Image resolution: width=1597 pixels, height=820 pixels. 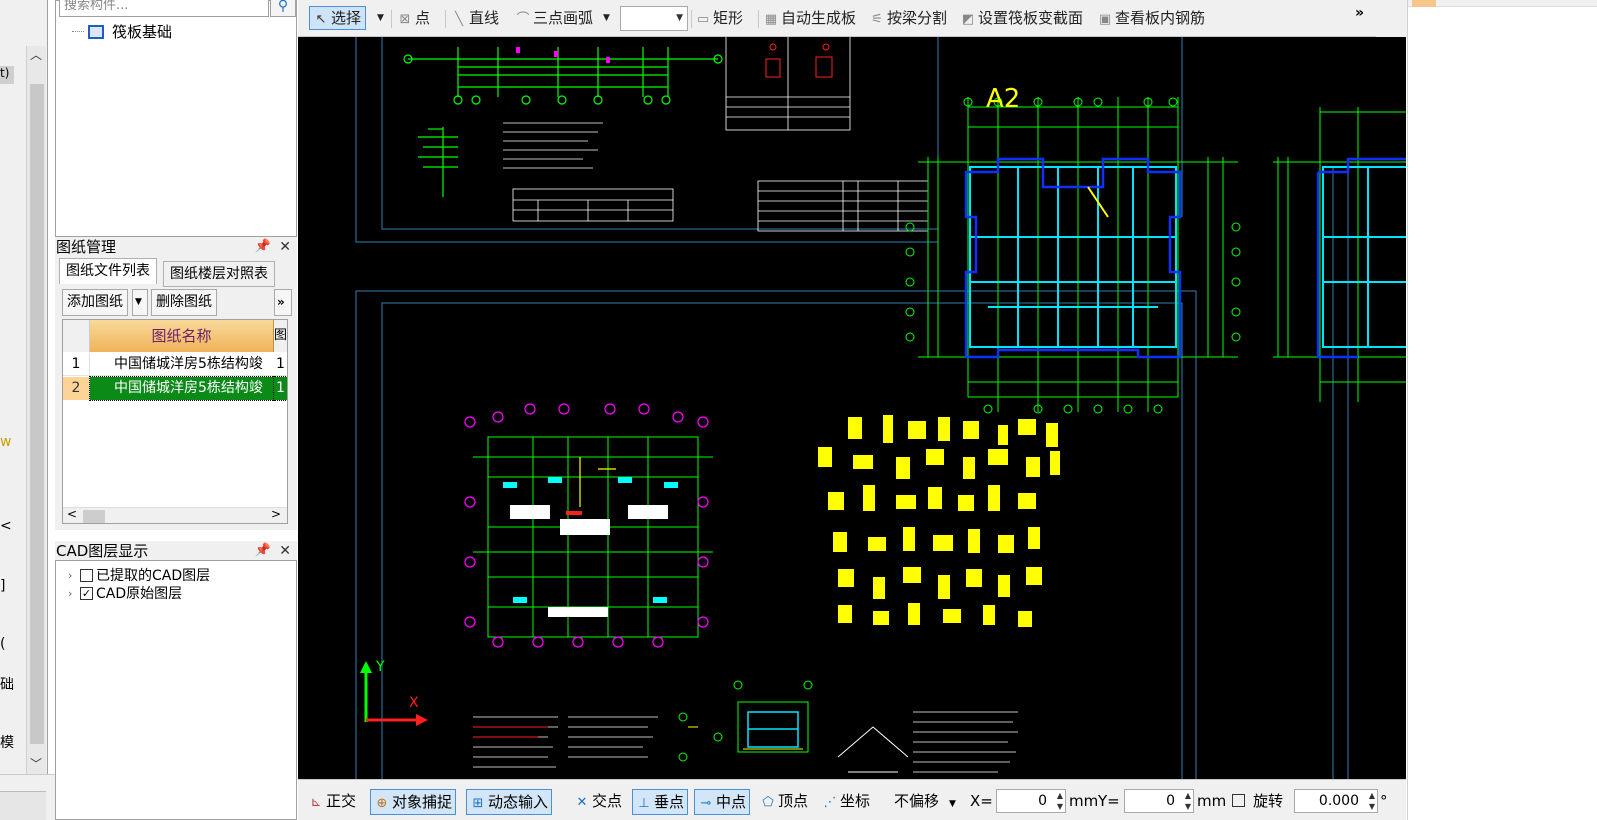 I want to click on ortho-icon: ⊾, so click(x=316, y=802).